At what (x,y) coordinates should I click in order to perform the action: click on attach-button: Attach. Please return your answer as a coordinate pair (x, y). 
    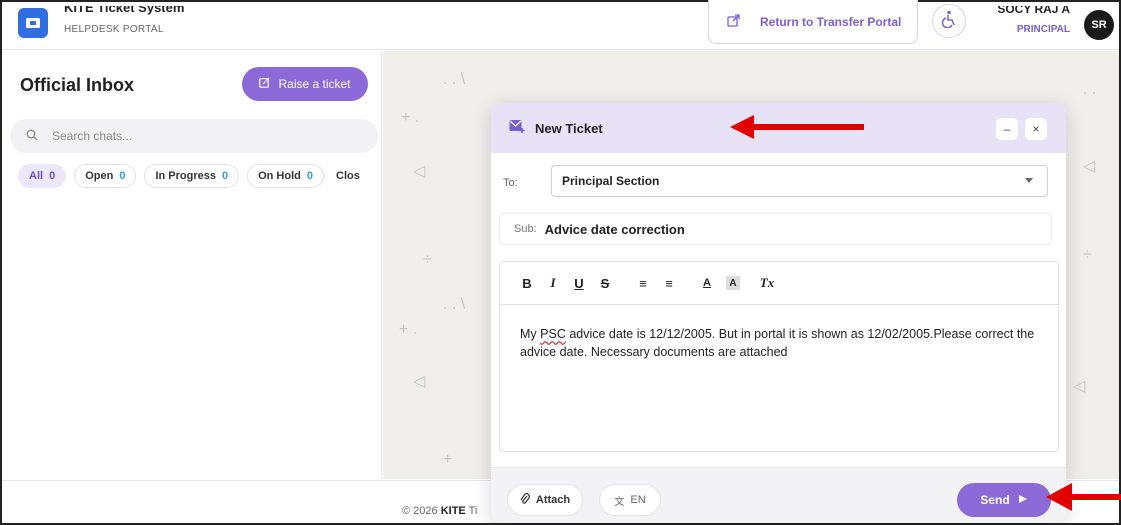
    Looking at the image, I should click on (545, 500).